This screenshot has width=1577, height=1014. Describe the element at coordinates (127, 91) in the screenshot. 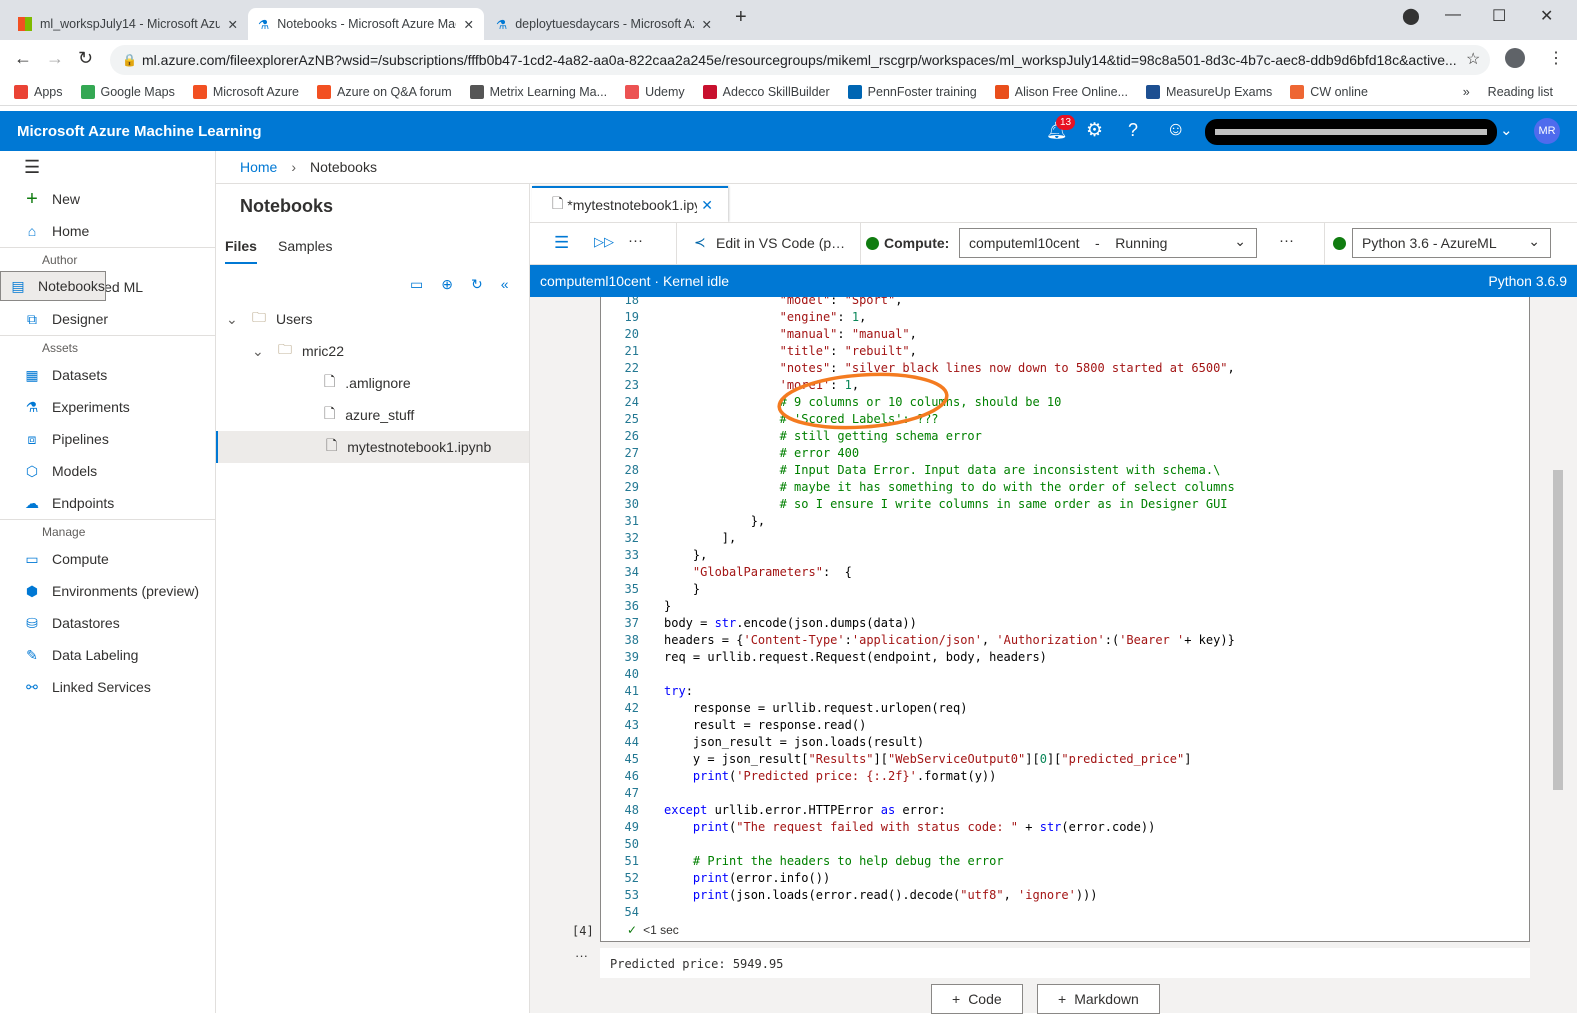

I see `bookmark-item: Google Maps` at that location.